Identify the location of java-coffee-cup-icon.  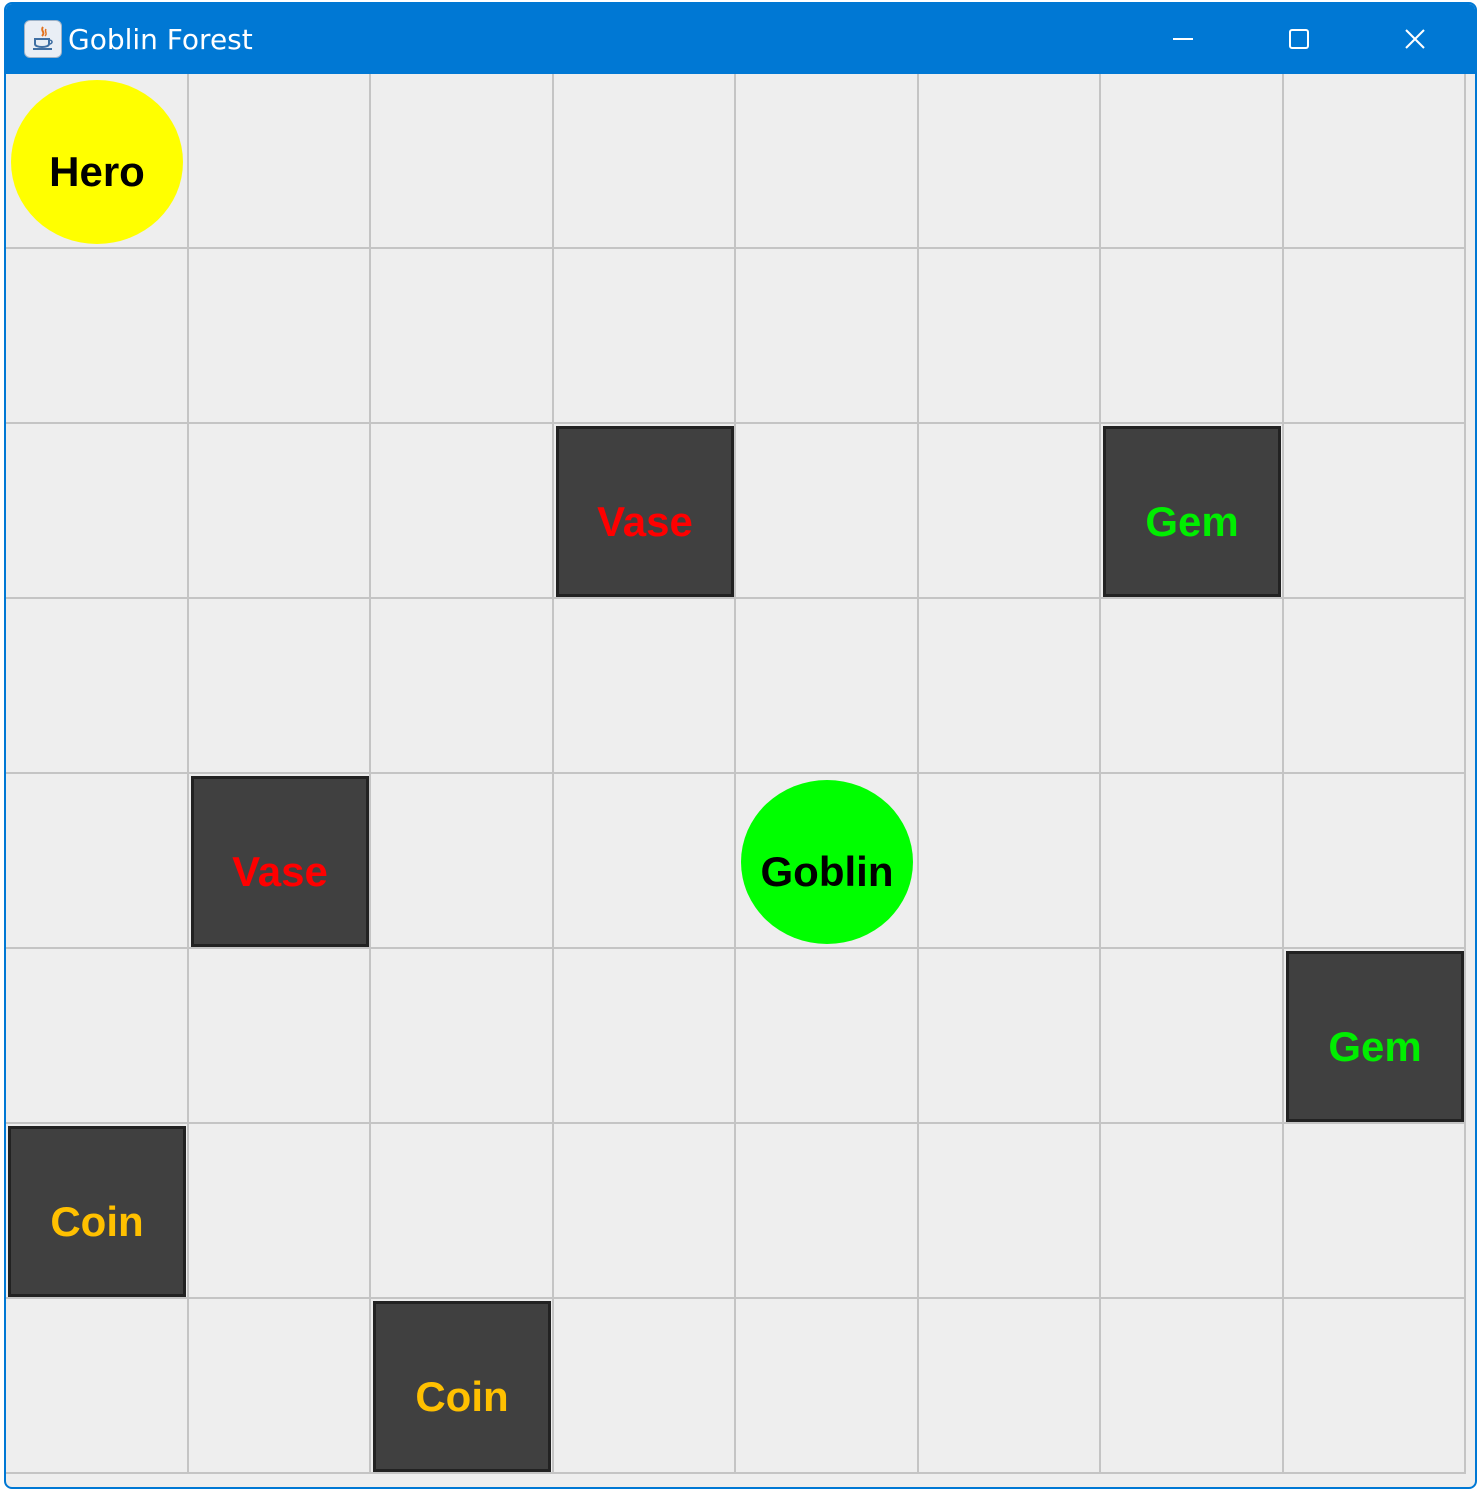
(43, 39).